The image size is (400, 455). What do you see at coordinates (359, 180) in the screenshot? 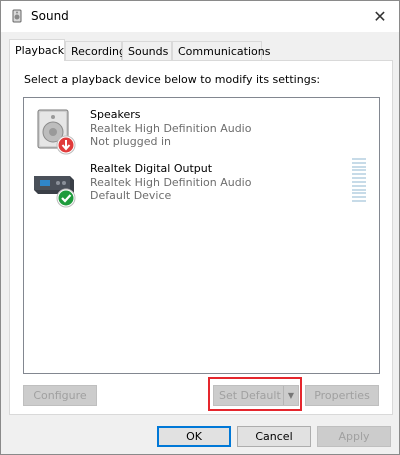
I see `volume-level-meter` at bounding box center [359, 180].